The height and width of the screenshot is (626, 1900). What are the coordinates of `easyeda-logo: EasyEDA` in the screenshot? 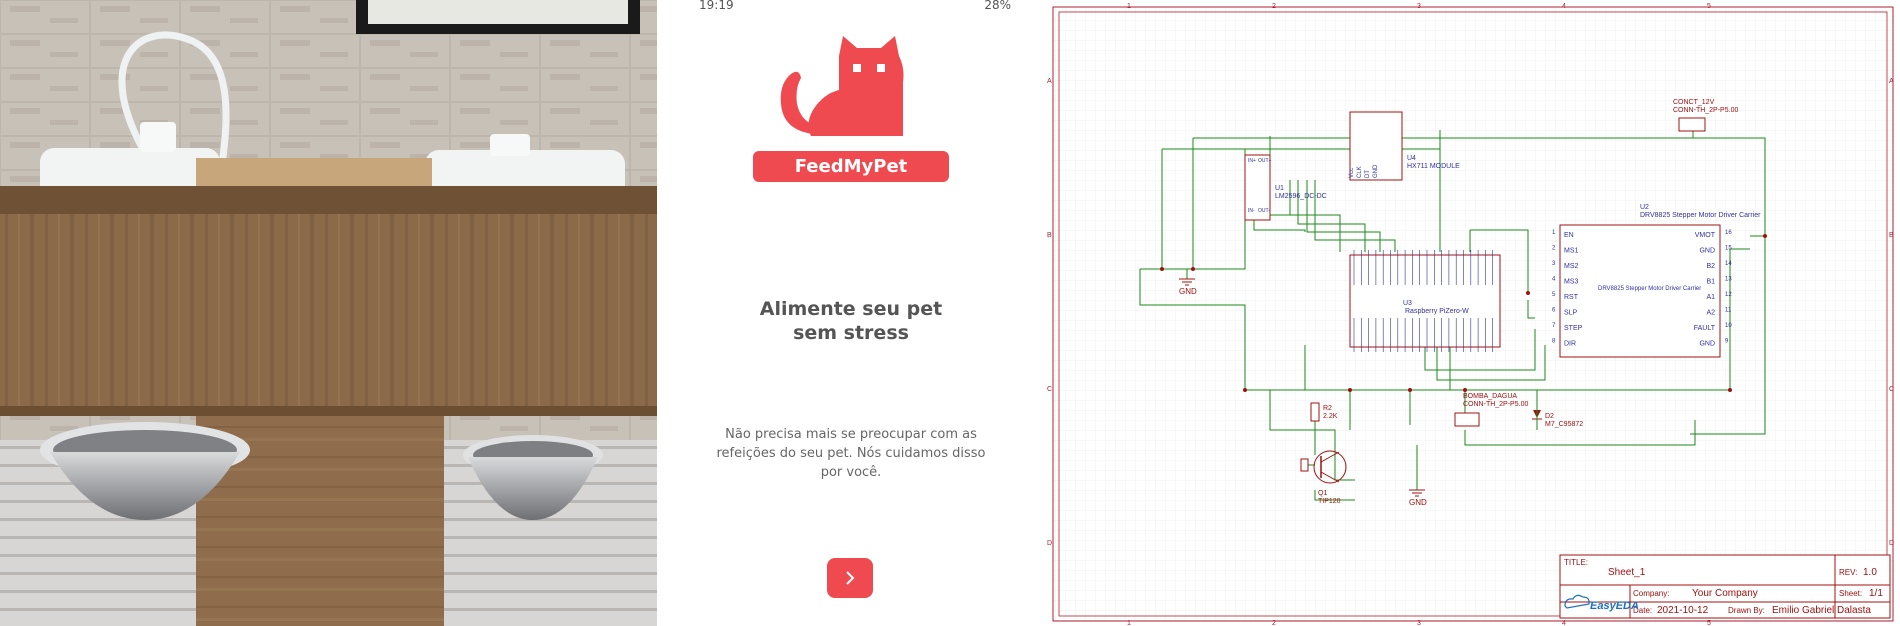 It's located at (1614, 606).